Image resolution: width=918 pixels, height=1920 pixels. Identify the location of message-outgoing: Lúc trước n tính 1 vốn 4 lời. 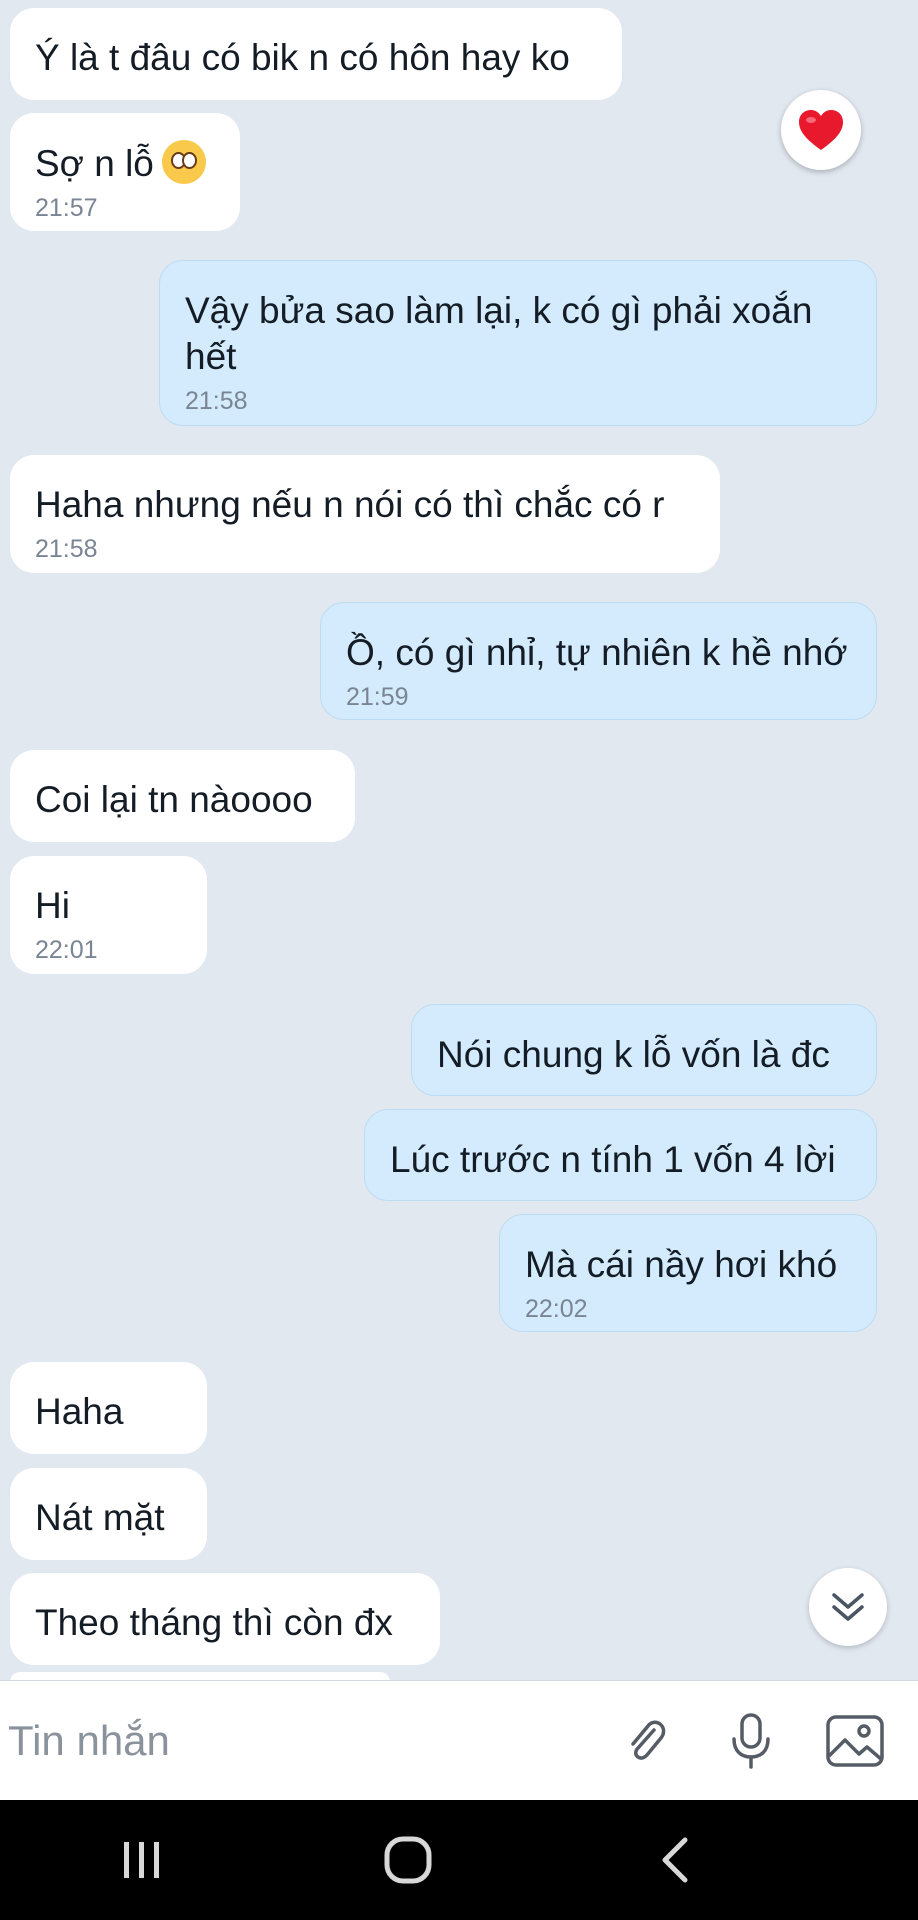
(620, 1155).